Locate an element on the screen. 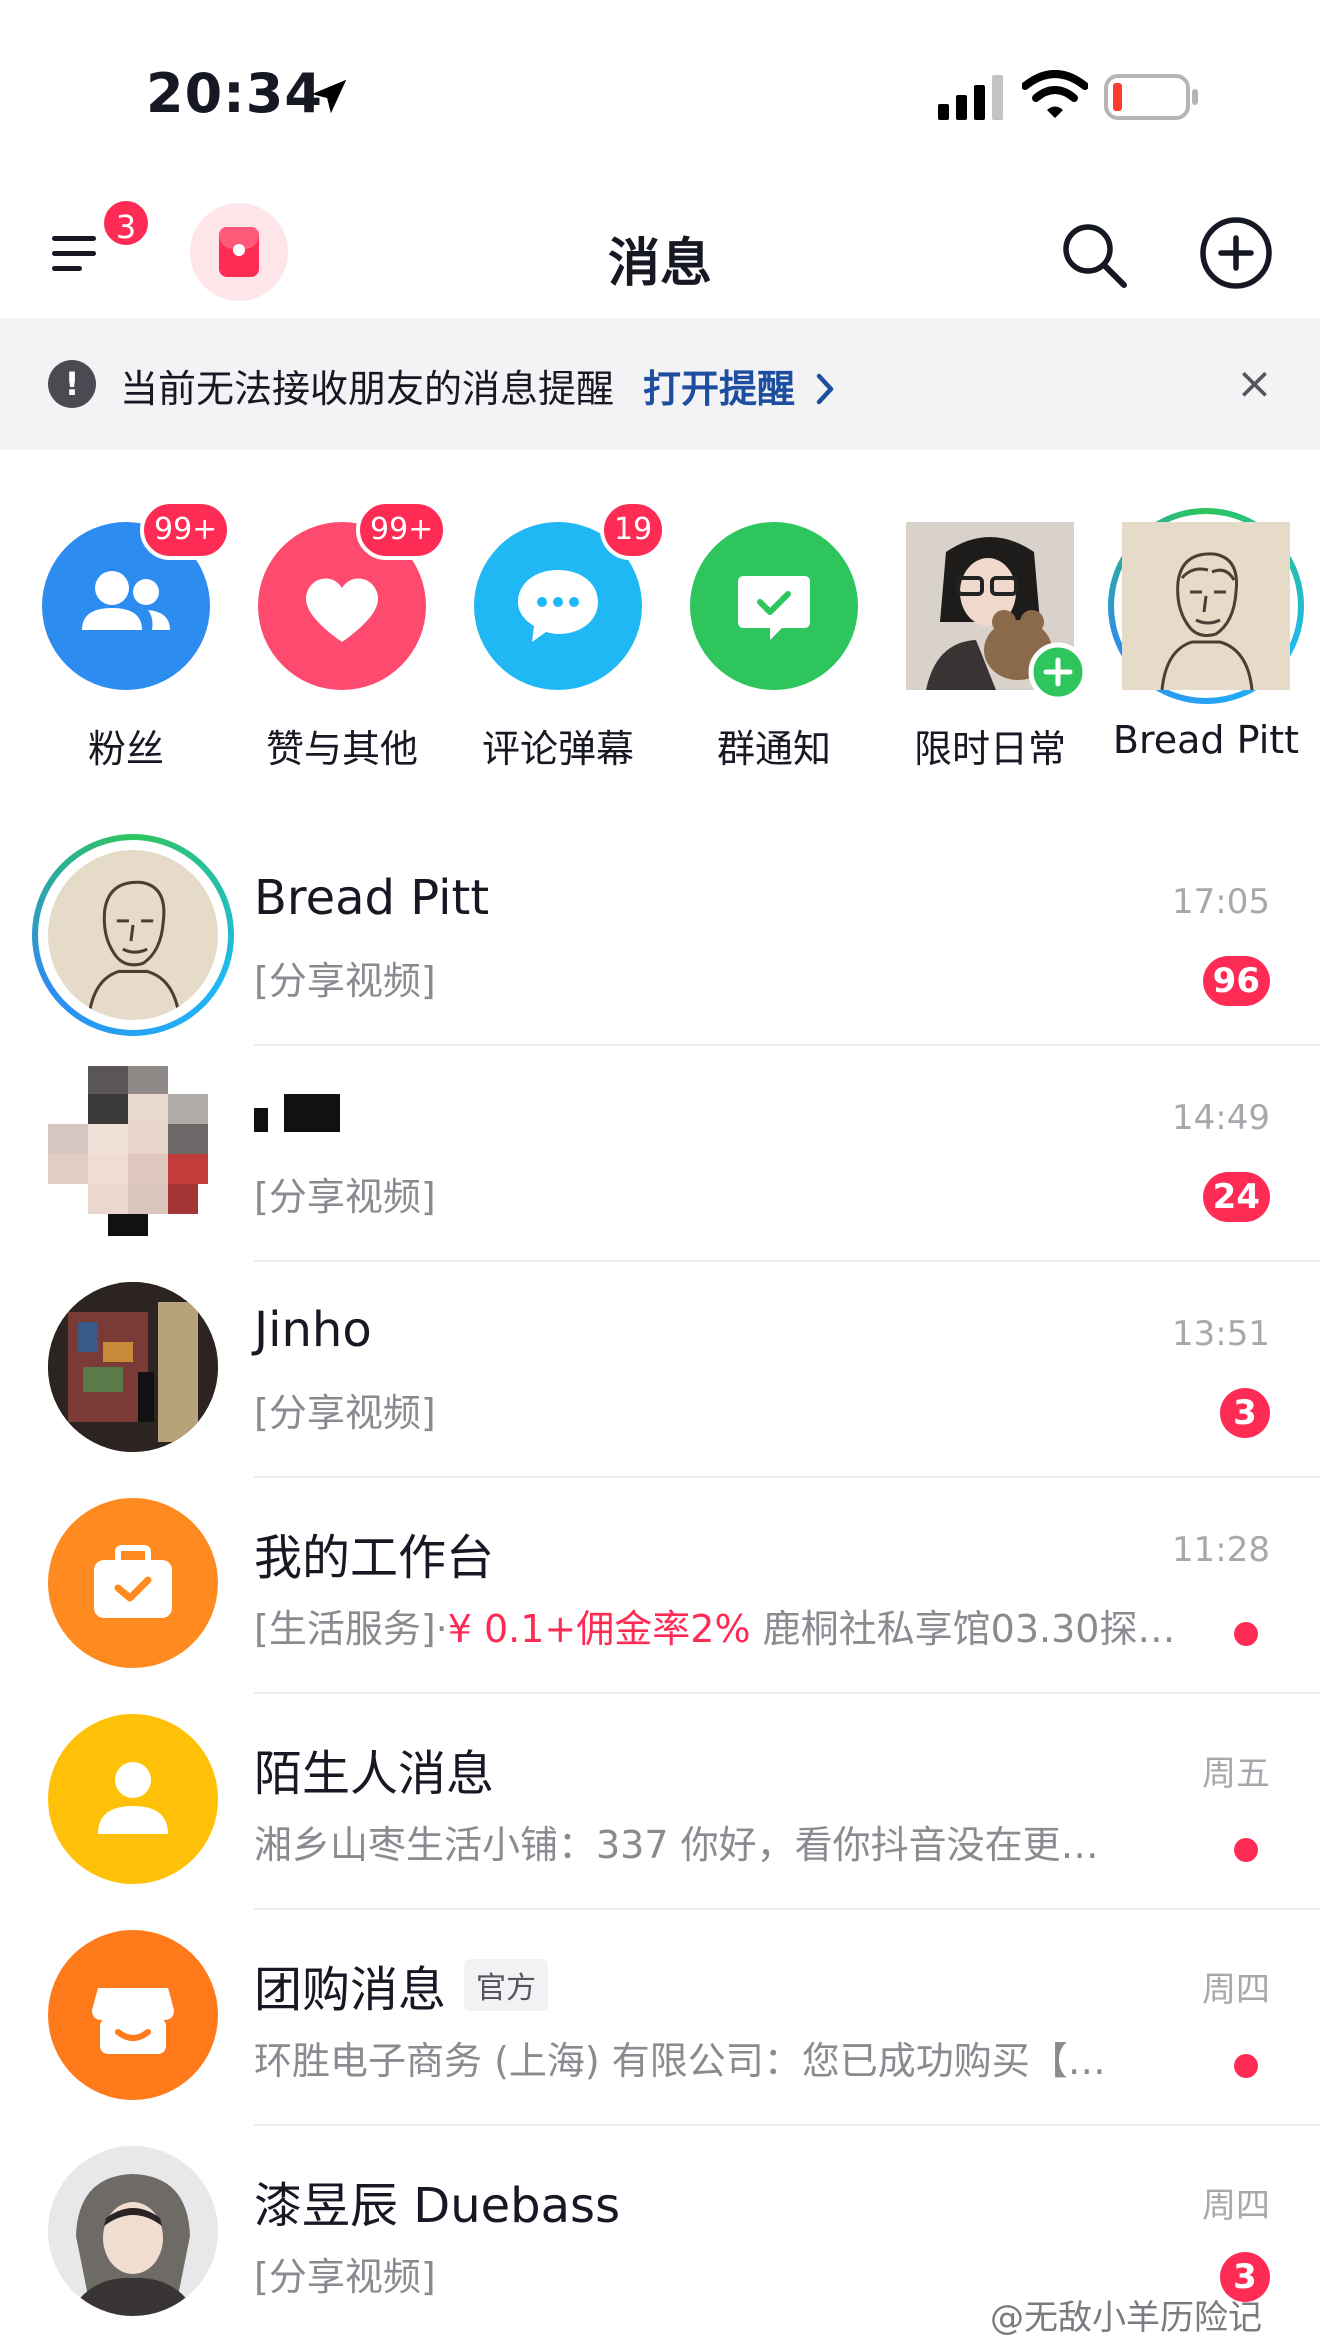  conversation-name: 团购消息 官方 is located at coordinates (401, 1985).